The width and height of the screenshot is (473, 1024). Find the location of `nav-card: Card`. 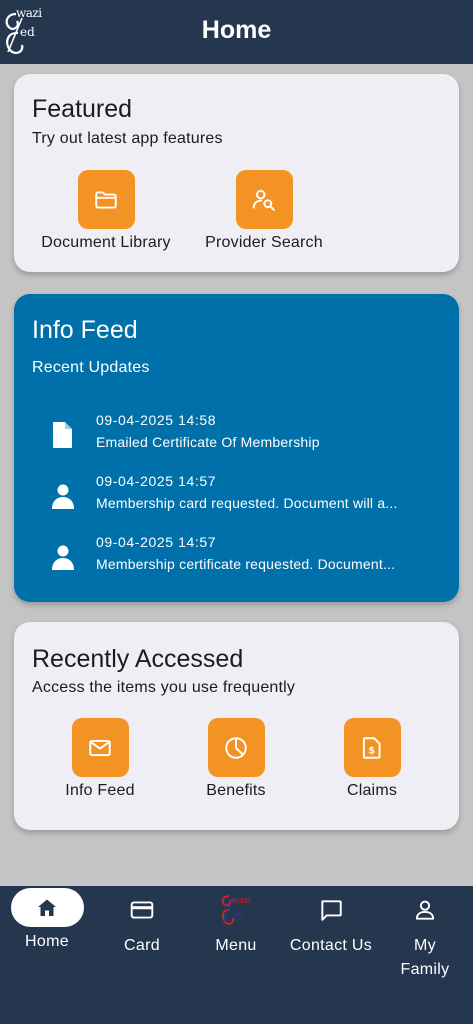

nav-card: Card is located at coordinates (142, 922).